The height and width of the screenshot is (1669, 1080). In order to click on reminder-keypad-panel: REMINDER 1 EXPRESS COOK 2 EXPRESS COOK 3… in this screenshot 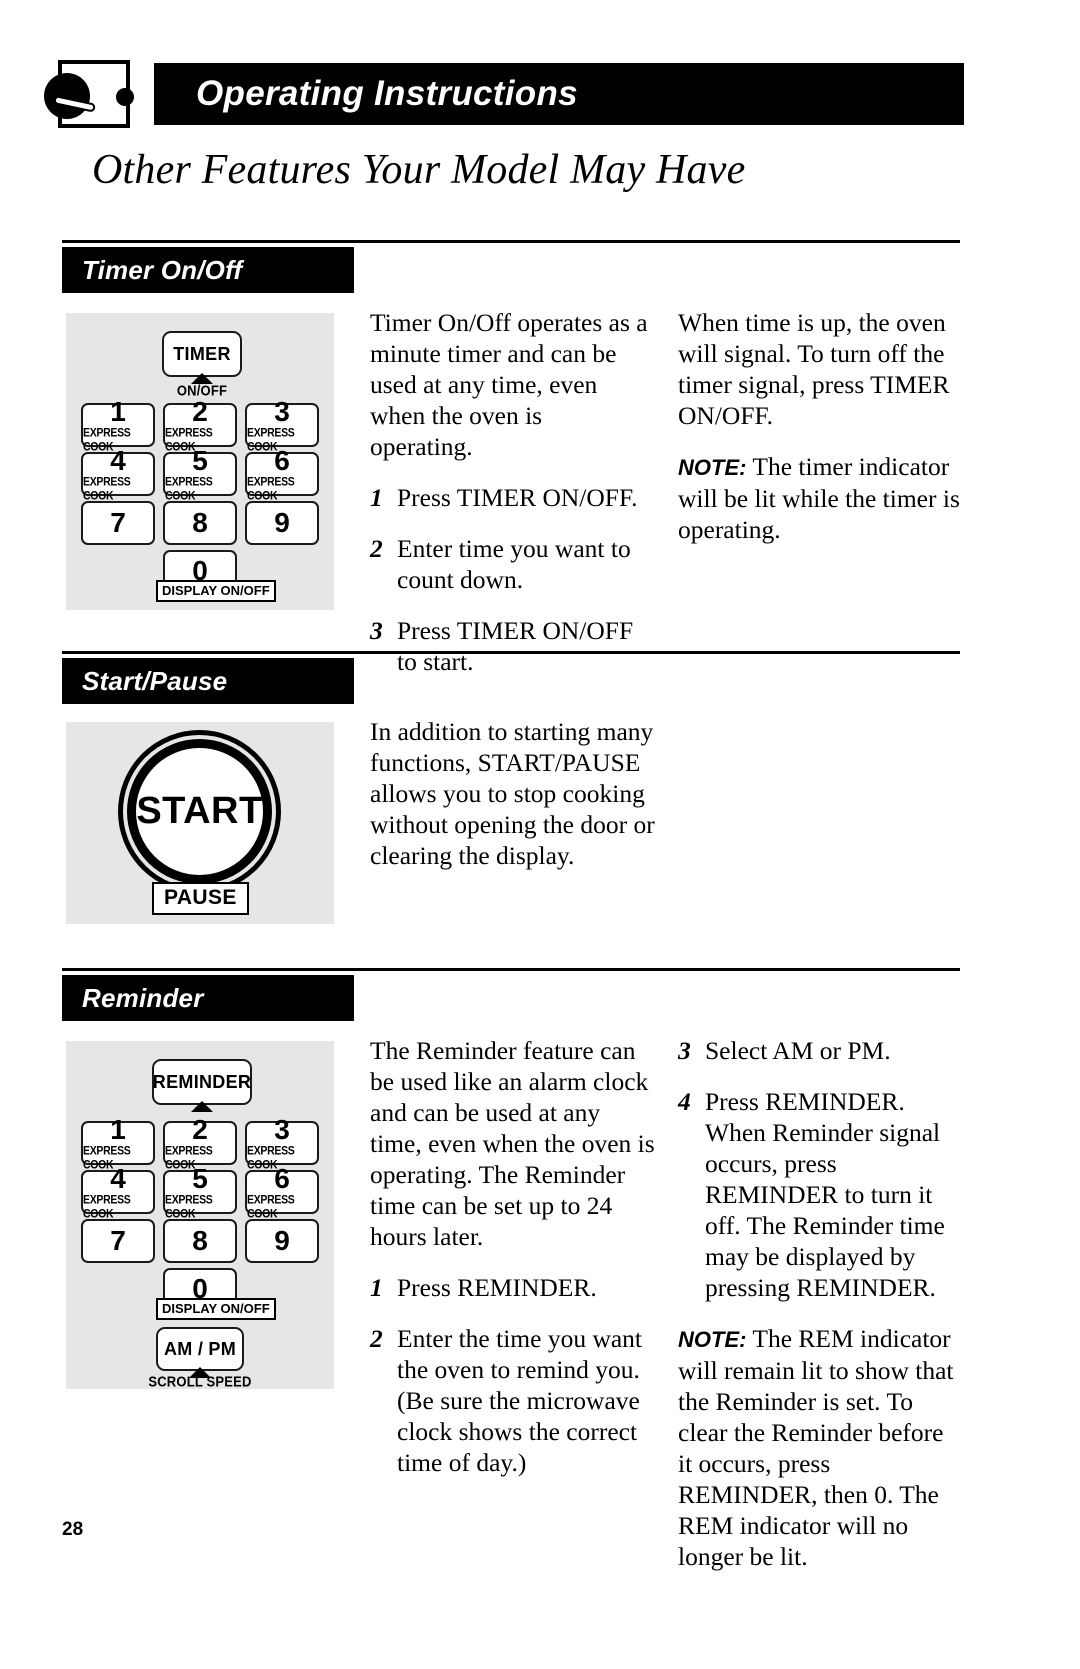, I will do `click(200, 1215)`.